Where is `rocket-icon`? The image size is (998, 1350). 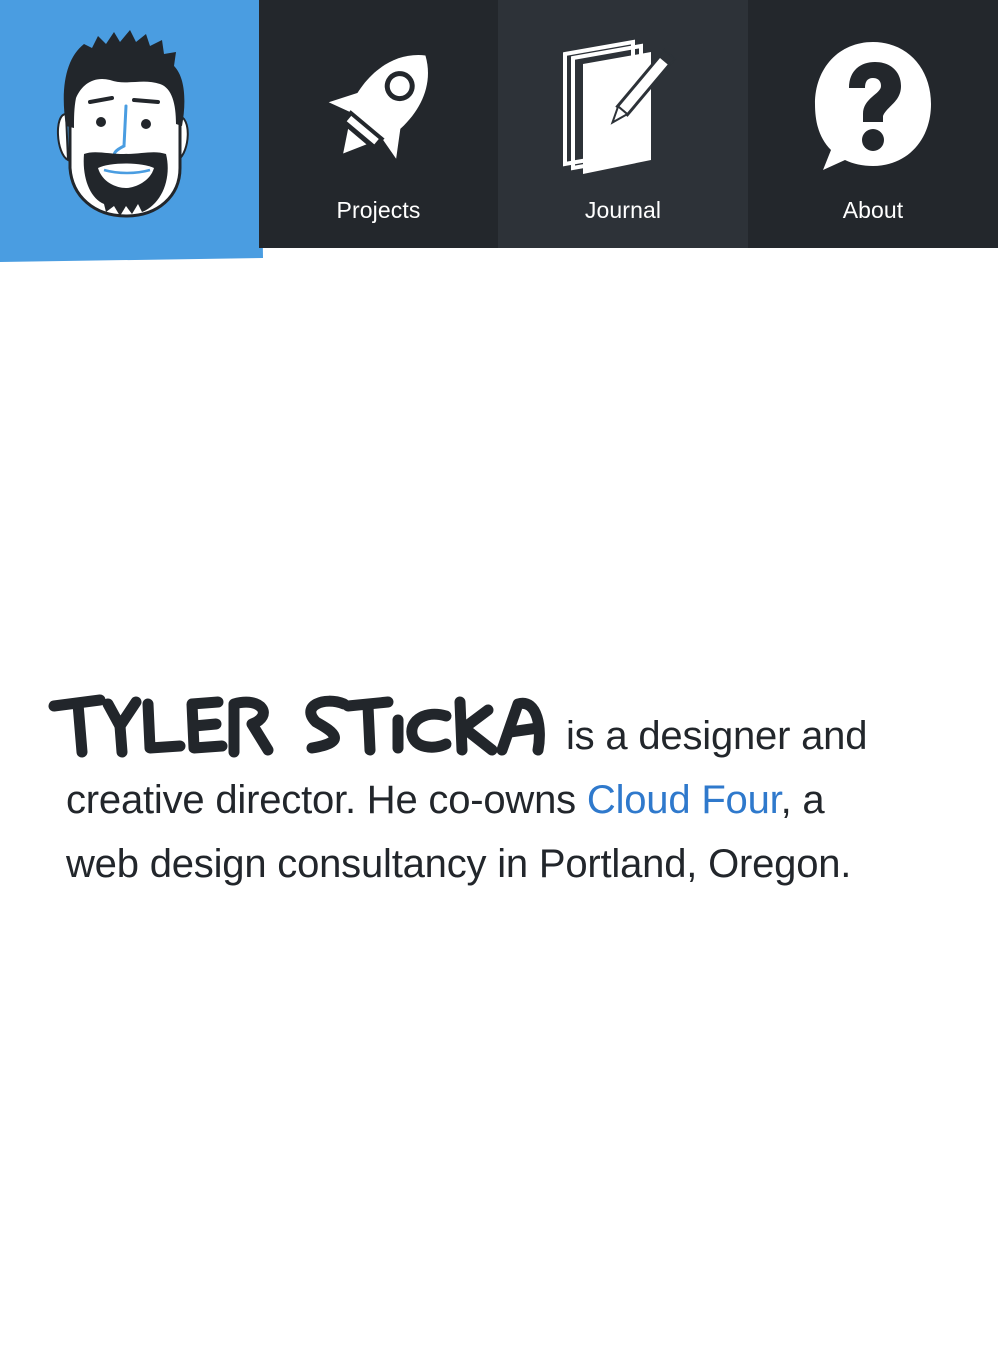
rocket-icon is located at coordinates (378, 107).